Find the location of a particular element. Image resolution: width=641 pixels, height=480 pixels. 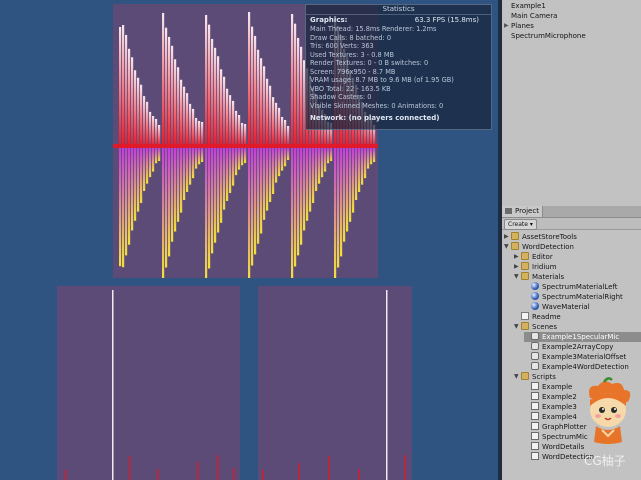

project-item-assetstoretools: ▶ AssetStoreTools is located at coordinates (540, 237).